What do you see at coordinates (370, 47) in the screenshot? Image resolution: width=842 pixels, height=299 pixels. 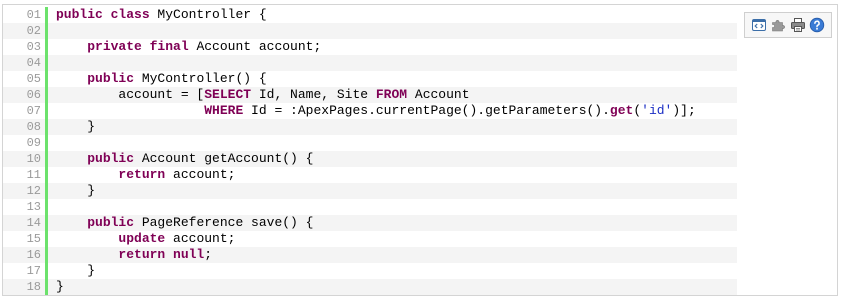 I see `code-line: 03 private final Account account;` at bounding box center [370, 47].